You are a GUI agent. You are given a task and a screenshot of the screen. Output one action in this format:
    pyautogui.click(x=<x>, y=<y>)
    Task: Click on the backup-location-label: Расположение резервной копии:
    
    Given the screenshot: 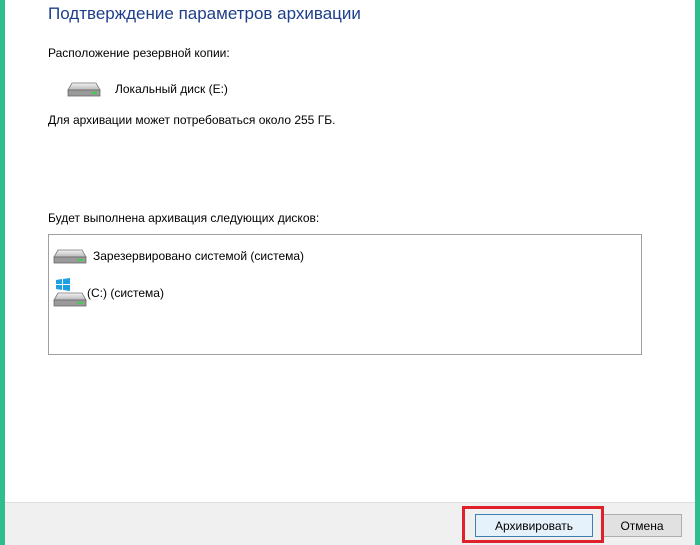 What is the action you would take?
    pyautogui.click(x=139, y=53)
    